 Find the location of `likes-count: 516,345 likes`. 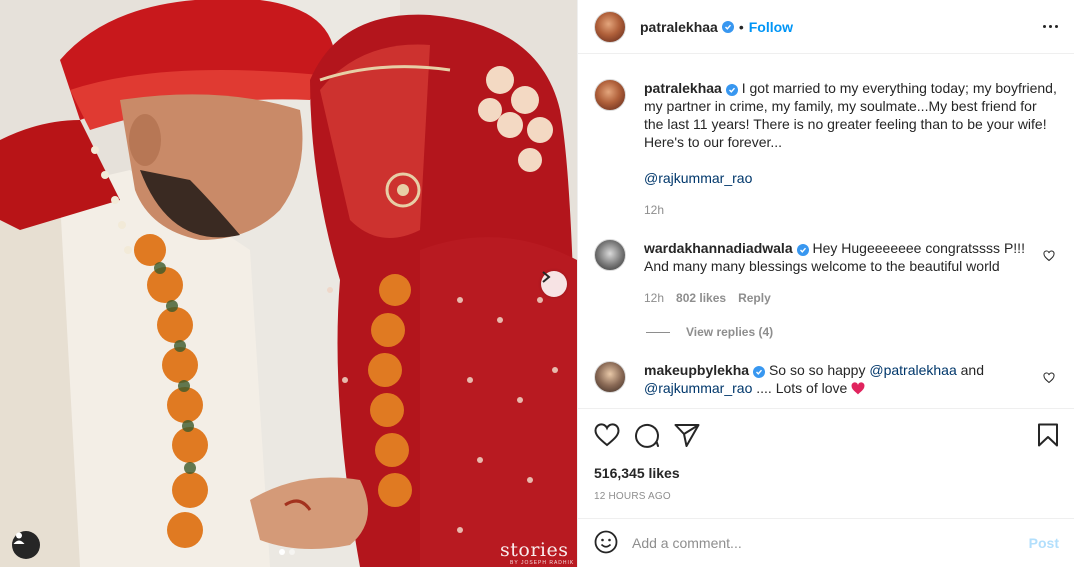

likes-count: 516,345 likes is located at coordinates (826, 473).